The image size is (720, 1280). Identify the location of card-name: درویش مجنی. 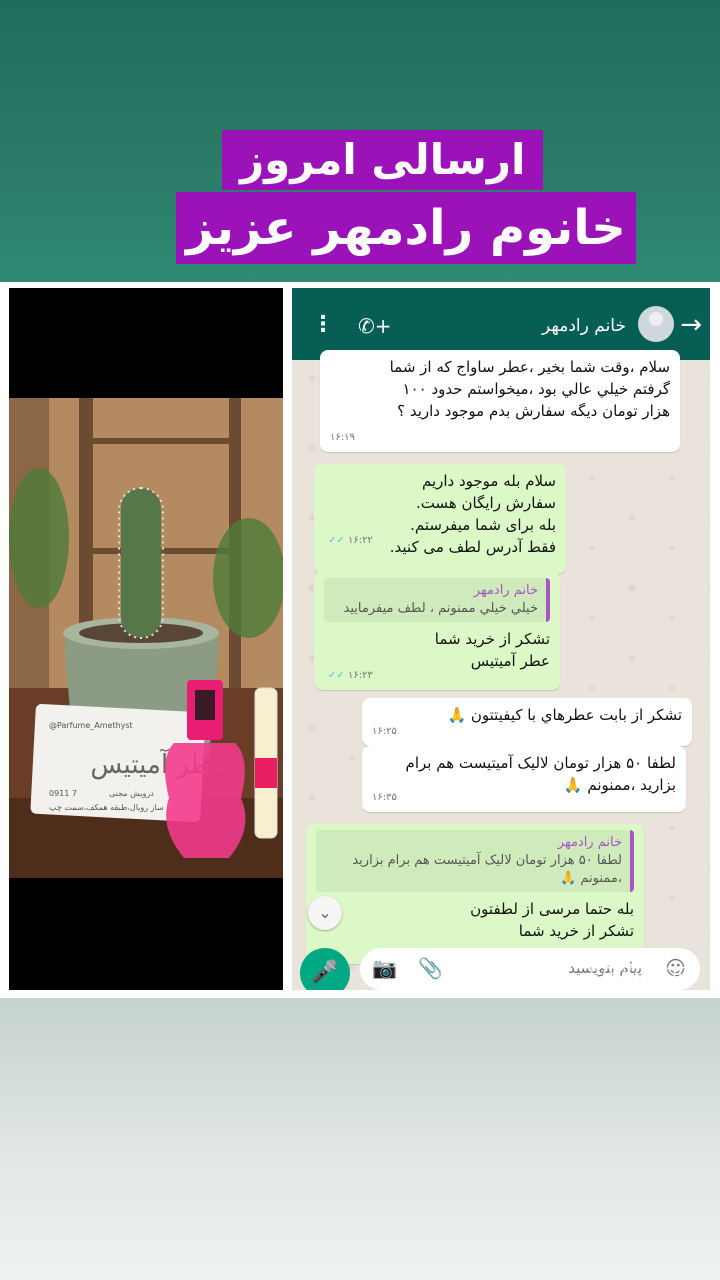
(131, 793).